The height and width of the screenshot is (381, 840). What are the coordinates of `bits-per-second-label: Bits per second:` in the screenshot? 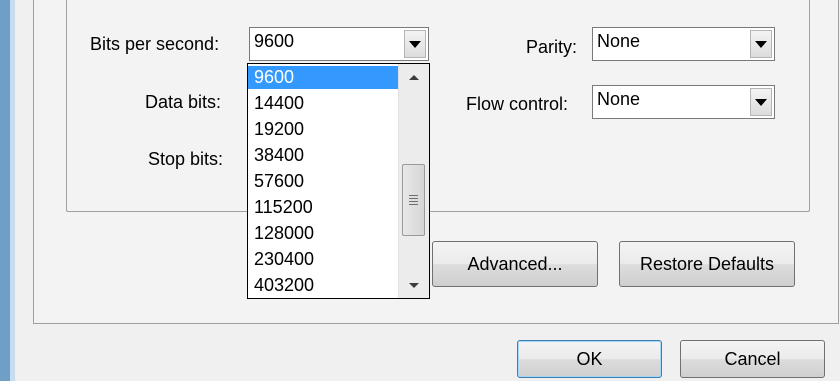 It's located at (155, 44).